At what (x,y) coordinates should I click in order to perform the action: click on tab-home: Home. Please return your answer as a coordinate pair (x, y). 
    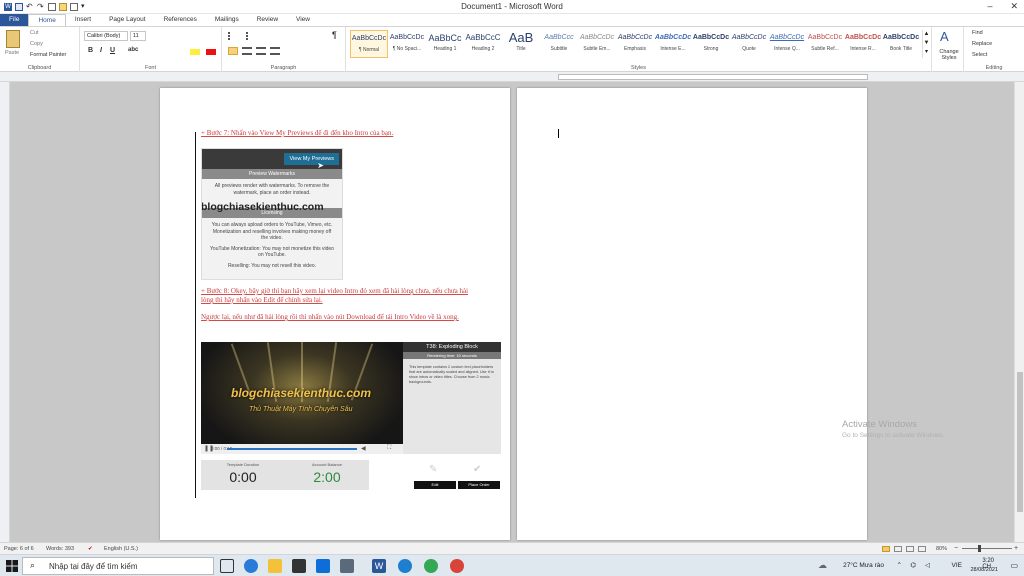
    Looking at the image, I should click on (47, 20).